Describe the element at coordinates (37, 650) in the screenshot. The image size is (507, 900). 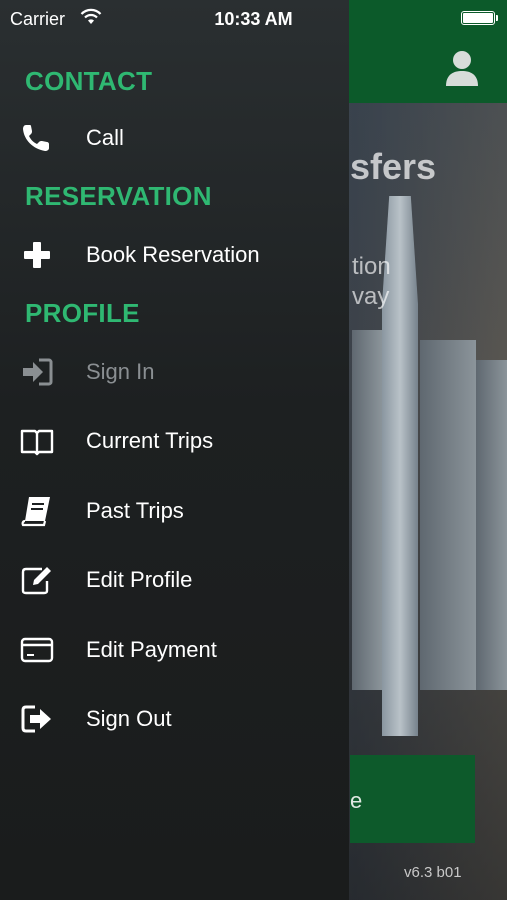
I see `credit-card-icon` at that location.